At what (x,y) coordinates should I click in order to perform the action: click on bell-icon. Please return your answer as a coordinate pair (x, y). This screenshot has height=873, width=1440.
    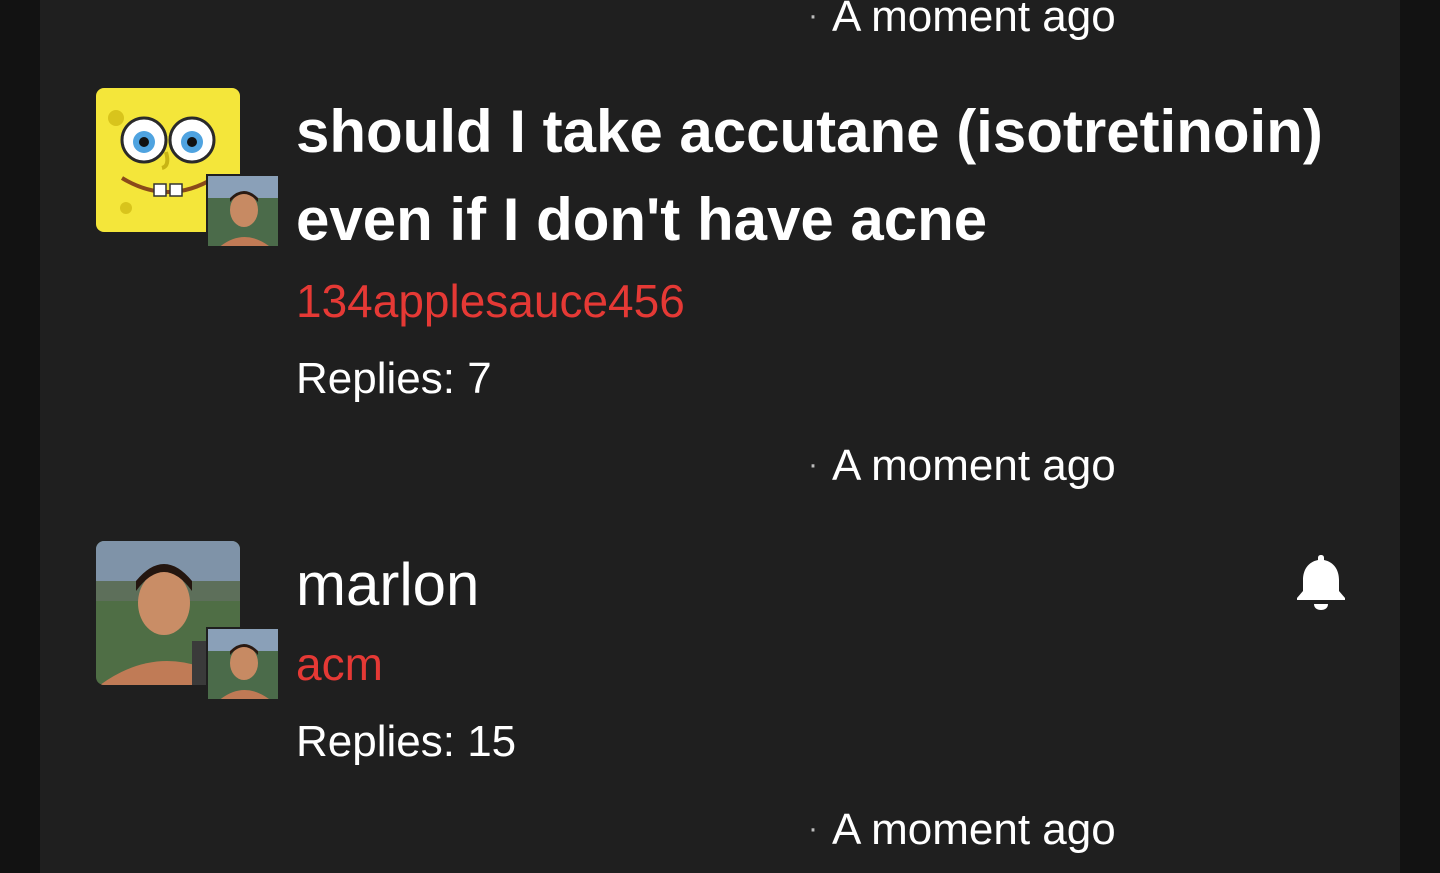
    Looking at the image, I should click on (1321, 582).